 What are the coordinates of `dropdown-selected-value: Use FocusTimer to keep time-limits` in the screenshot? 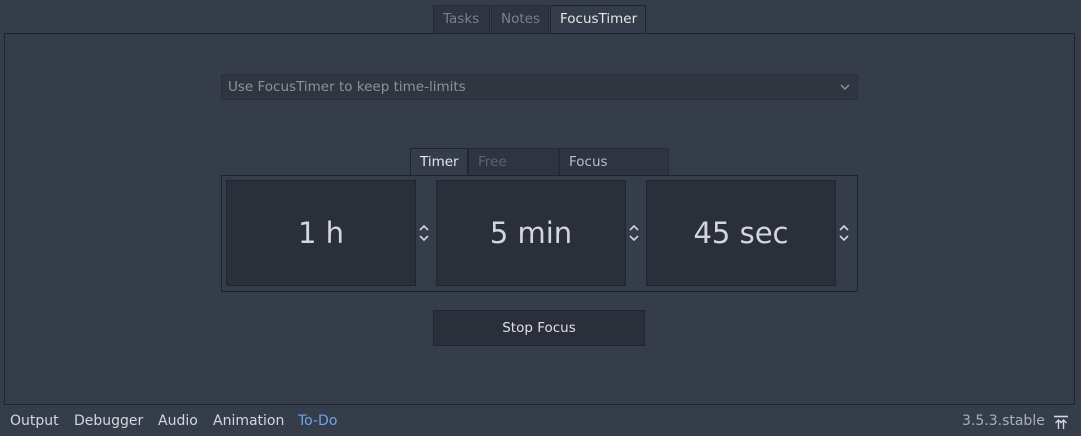 It's located at (347, 87).